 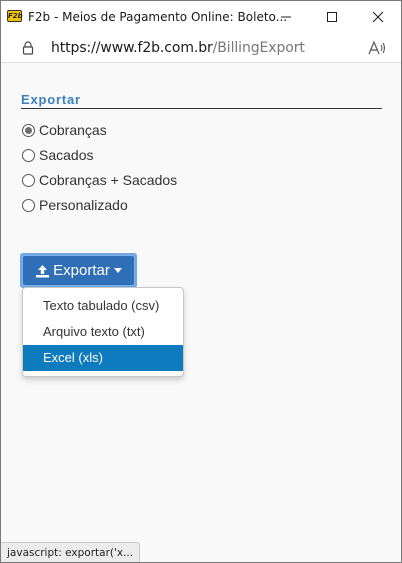 What do you see at coordinates (83, 205) in the screenshot?
I see `radio-label: Personalizado` at bounding box center [83, 205].